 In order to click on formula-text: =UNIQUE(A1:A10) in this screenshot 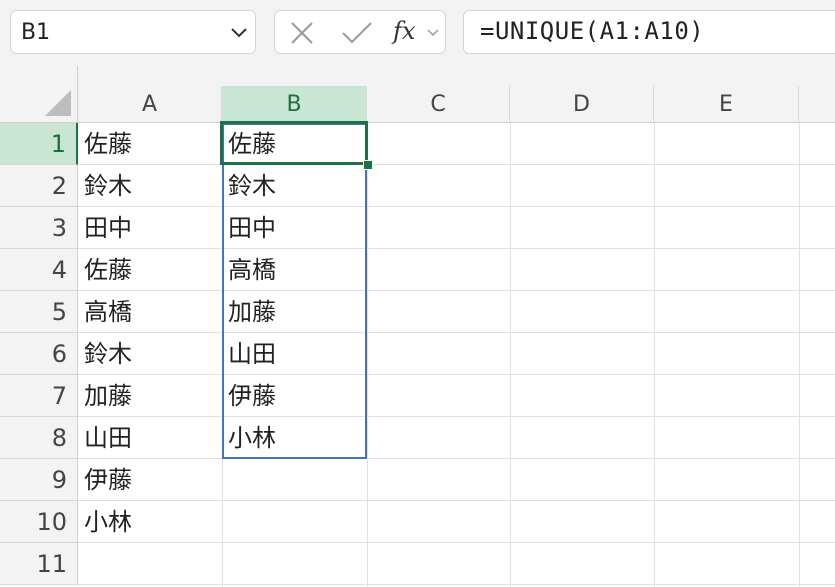, I will do `click(592, 31)`.